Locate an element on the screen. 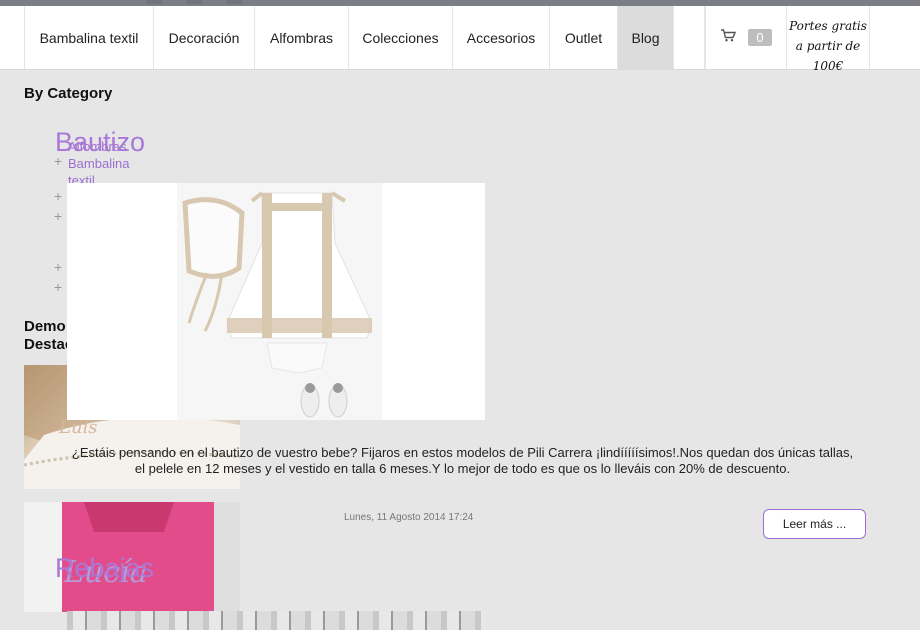  nav-item-outlet: Outlet is located at coordinates (584, 37).